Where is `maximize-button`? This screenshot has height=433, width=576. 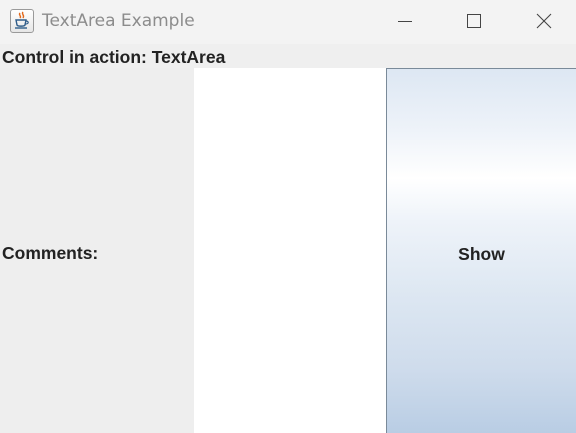
maximize-button is located at coordinates (474, 22).